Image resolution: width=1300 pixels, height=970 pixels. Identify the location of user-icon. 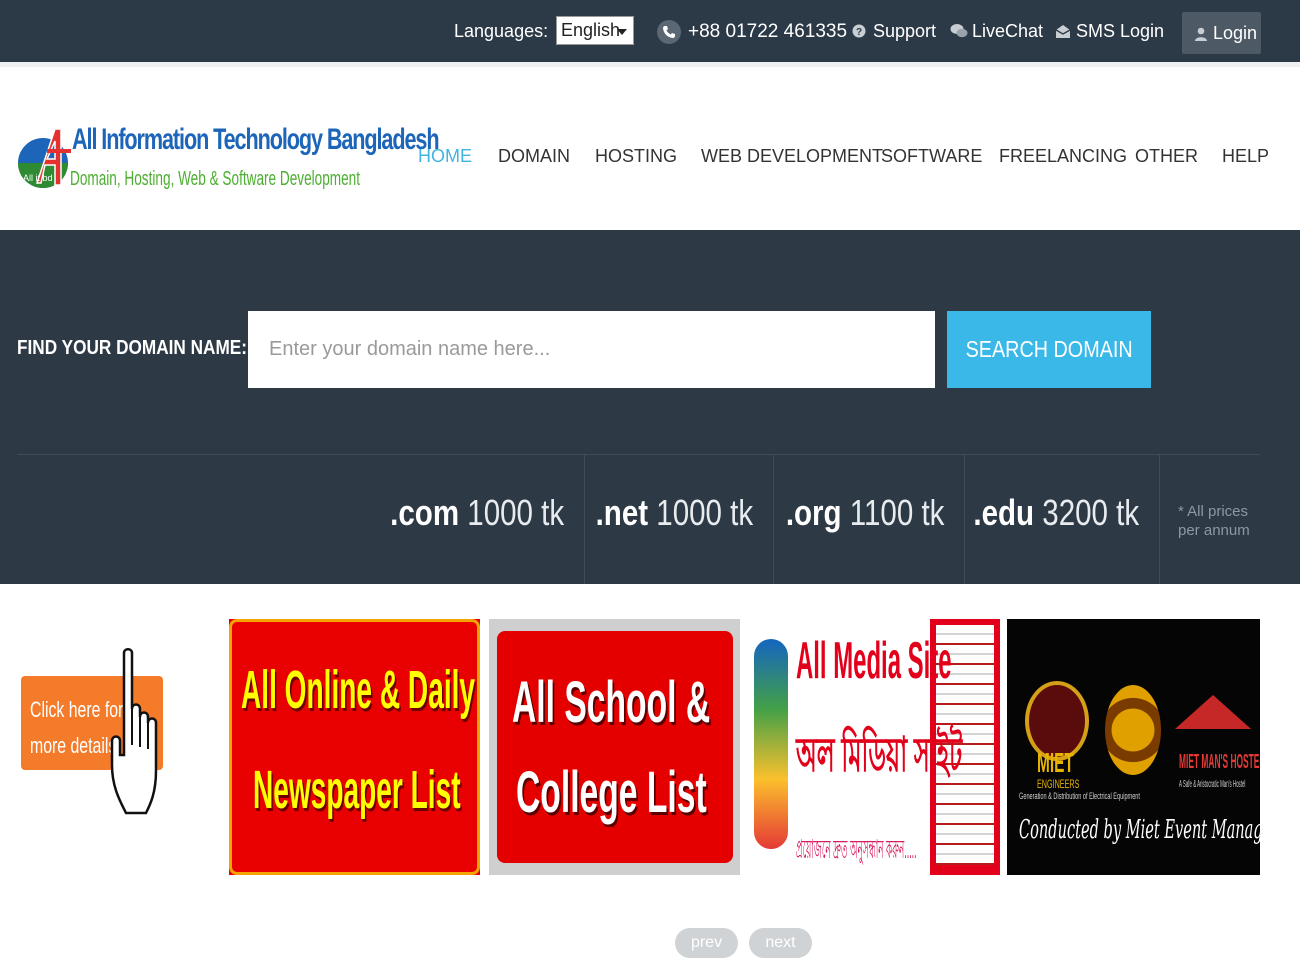
(1201, 36).